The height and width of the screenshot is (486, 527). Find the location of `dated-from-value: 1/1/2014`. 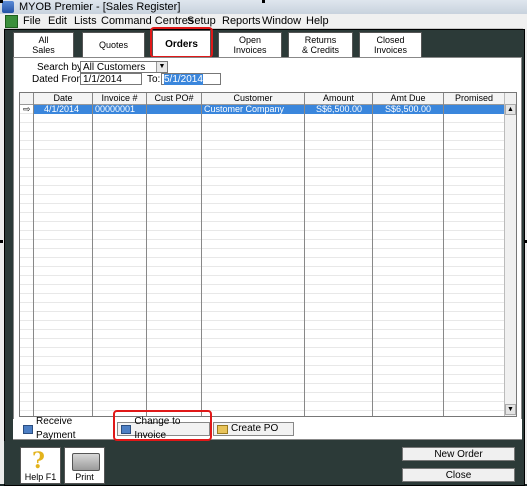

dated-from-value: 1/1/2014 is located at coordinates (102, 79).